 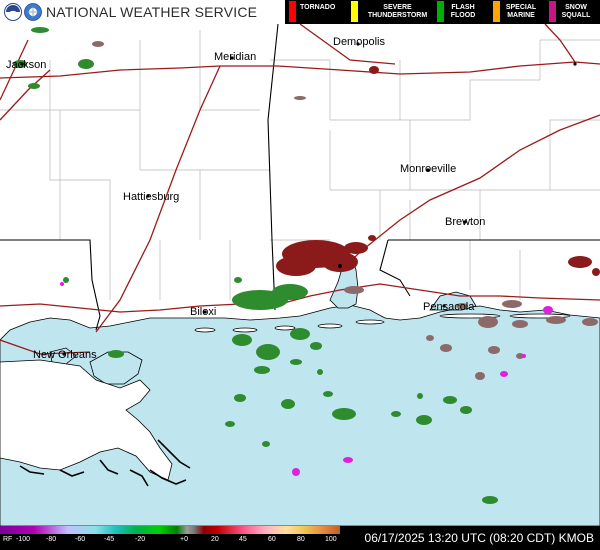 I want to click on timestamp: 06/17/2025 13:20 UTC (08:20 CDT) KMOB, so click(x=479, y=538).